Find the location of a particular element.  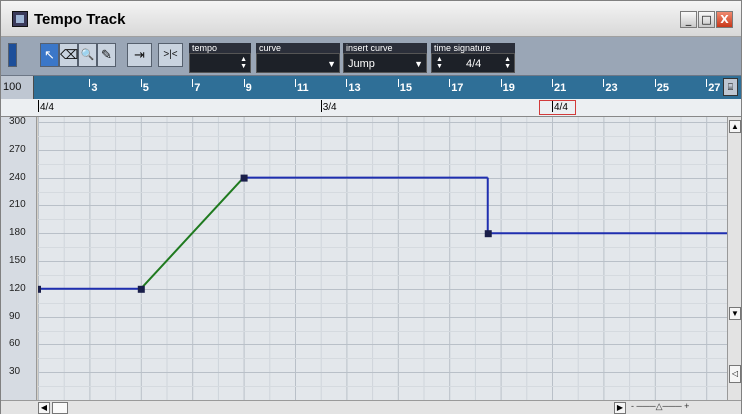

selected-signature-marker is located at coordinates (557, 107).